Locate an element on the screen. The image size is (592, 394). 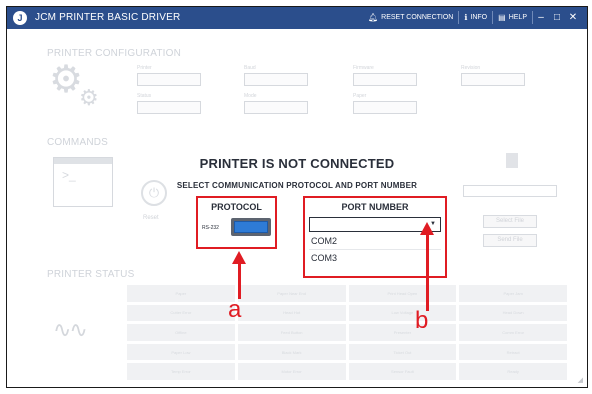
config-label-baud: Baud is located at coordinates (250, 68).